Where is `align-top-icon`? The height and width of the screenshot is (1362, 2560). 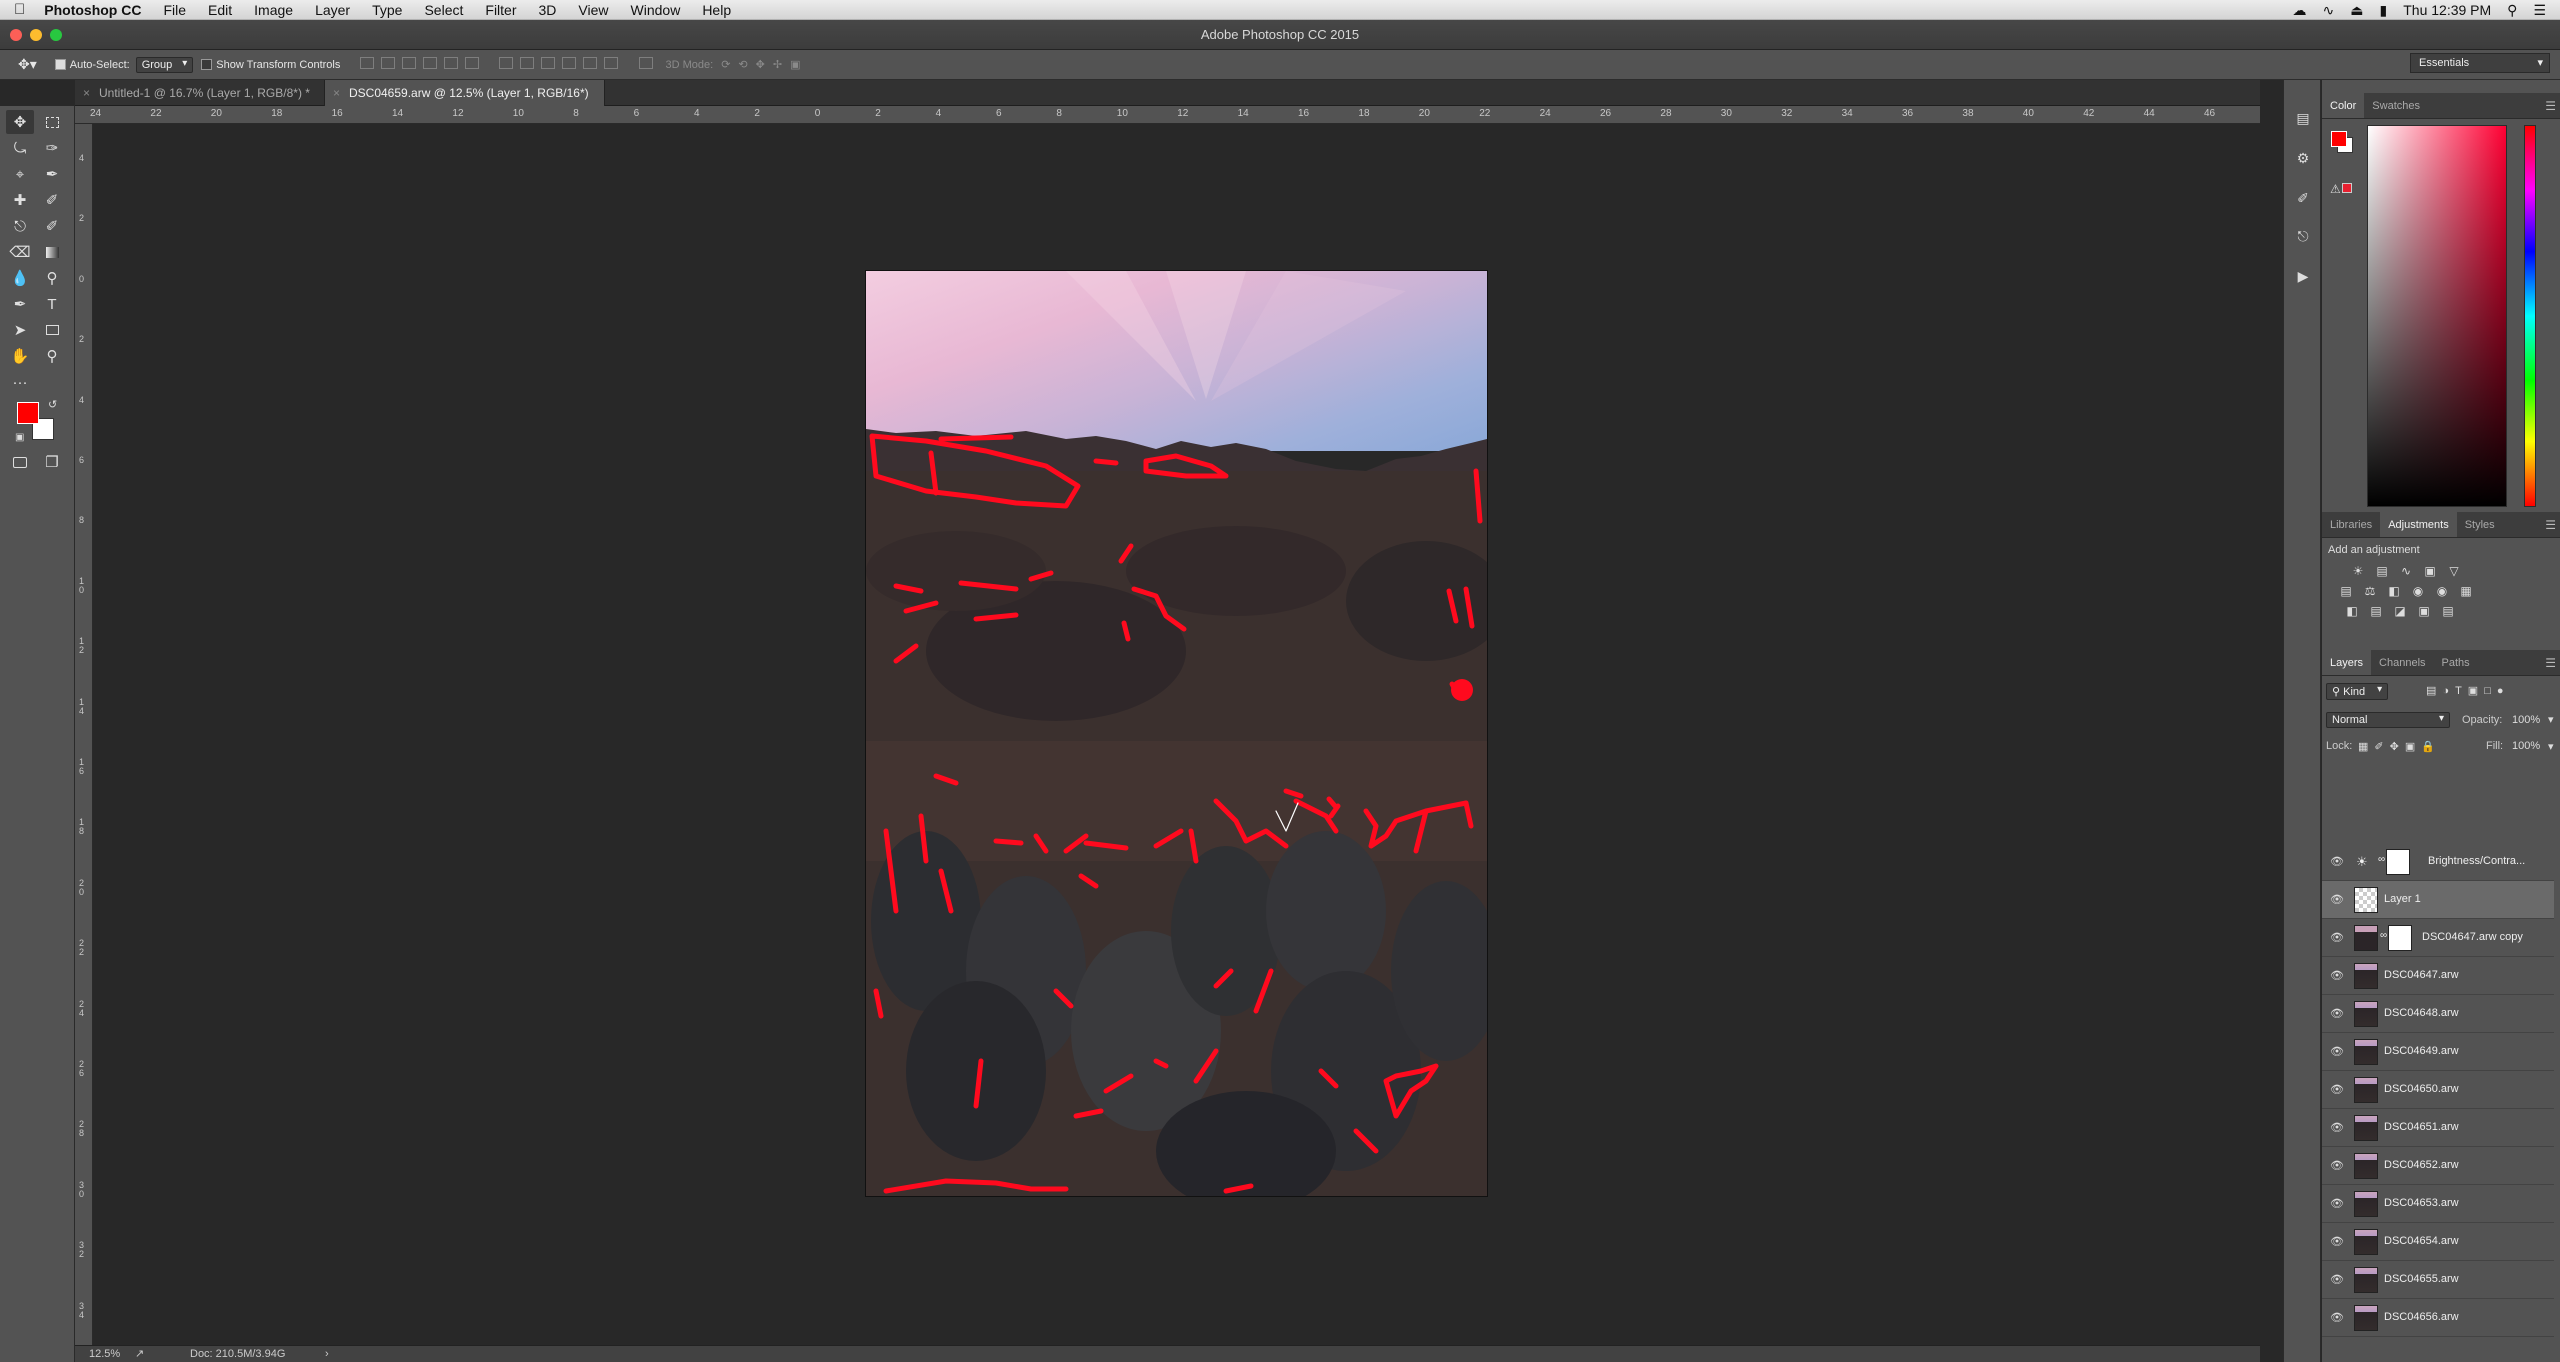 align-top-icon is located at coordinates (367, 63).